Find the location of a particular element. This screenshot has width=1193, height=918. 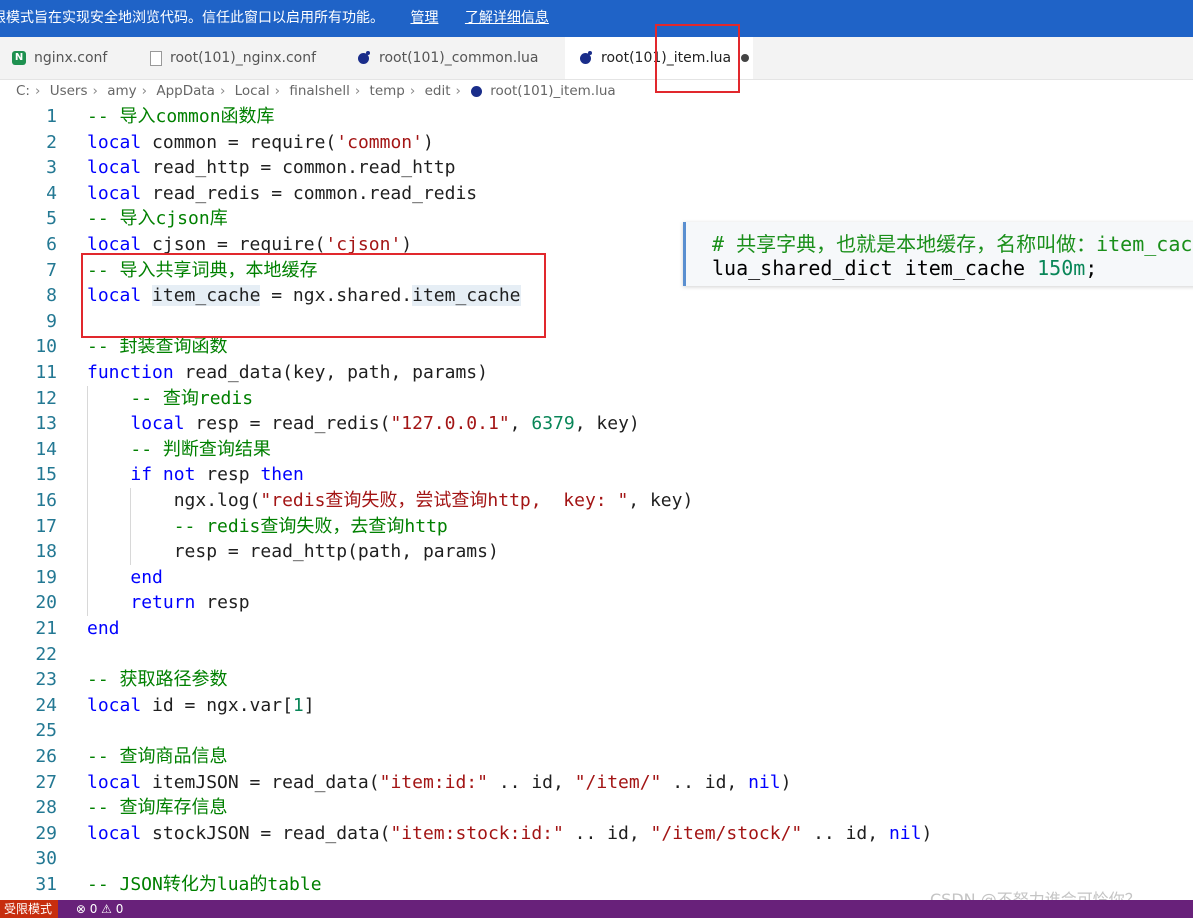

breadcrumb-item: amy is located at coordinates (121, 91).